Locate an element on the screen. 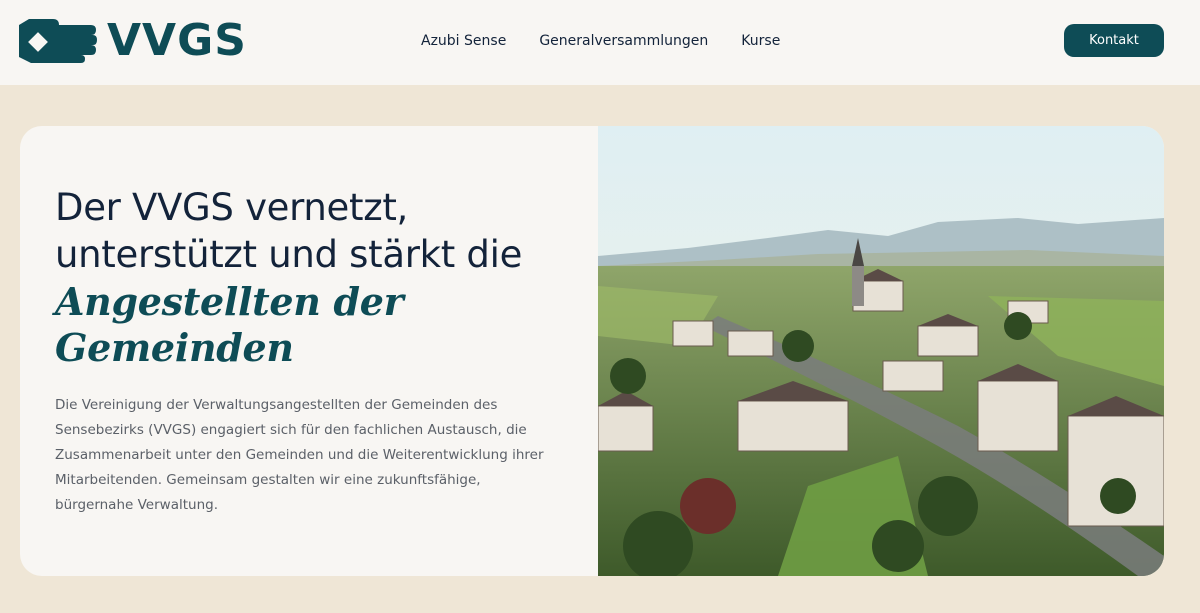 This screenshot has width=1200, height=613. headline-accent-line-1: Angestellten der is located at coordinates (229, 301).